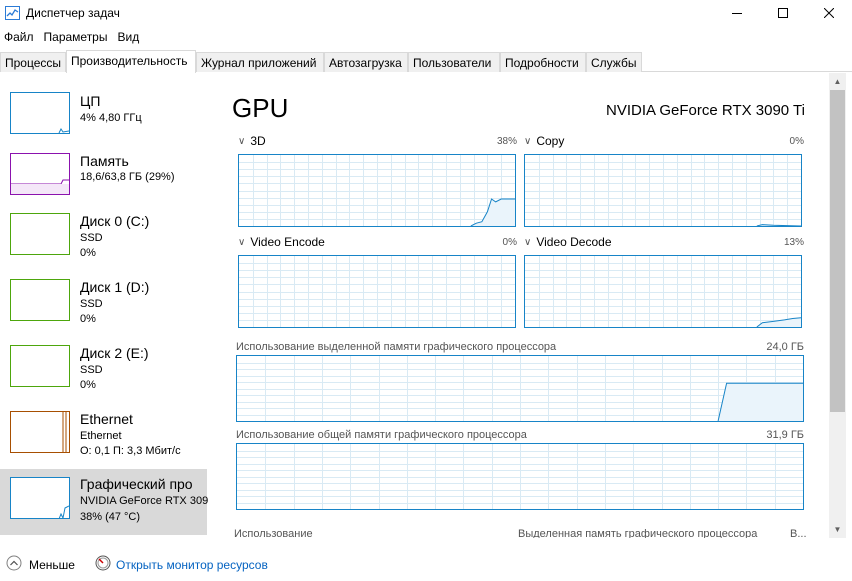 The image size is (852, 581). I want to click on title-bar: Диспетчер задач, so click(426, 13).